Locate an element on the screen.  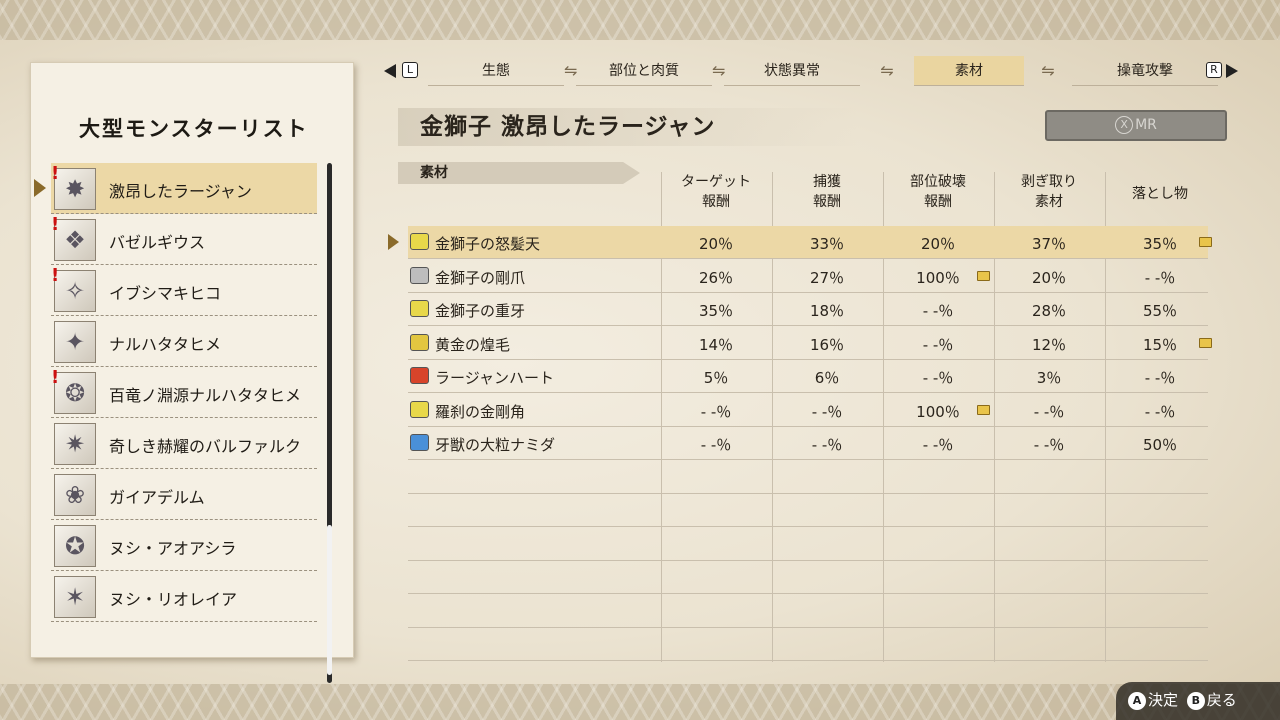
material-row: ラージャンハート 5％ 6％ - -％ 3％ - -％ is located at coordinates (808, 376).